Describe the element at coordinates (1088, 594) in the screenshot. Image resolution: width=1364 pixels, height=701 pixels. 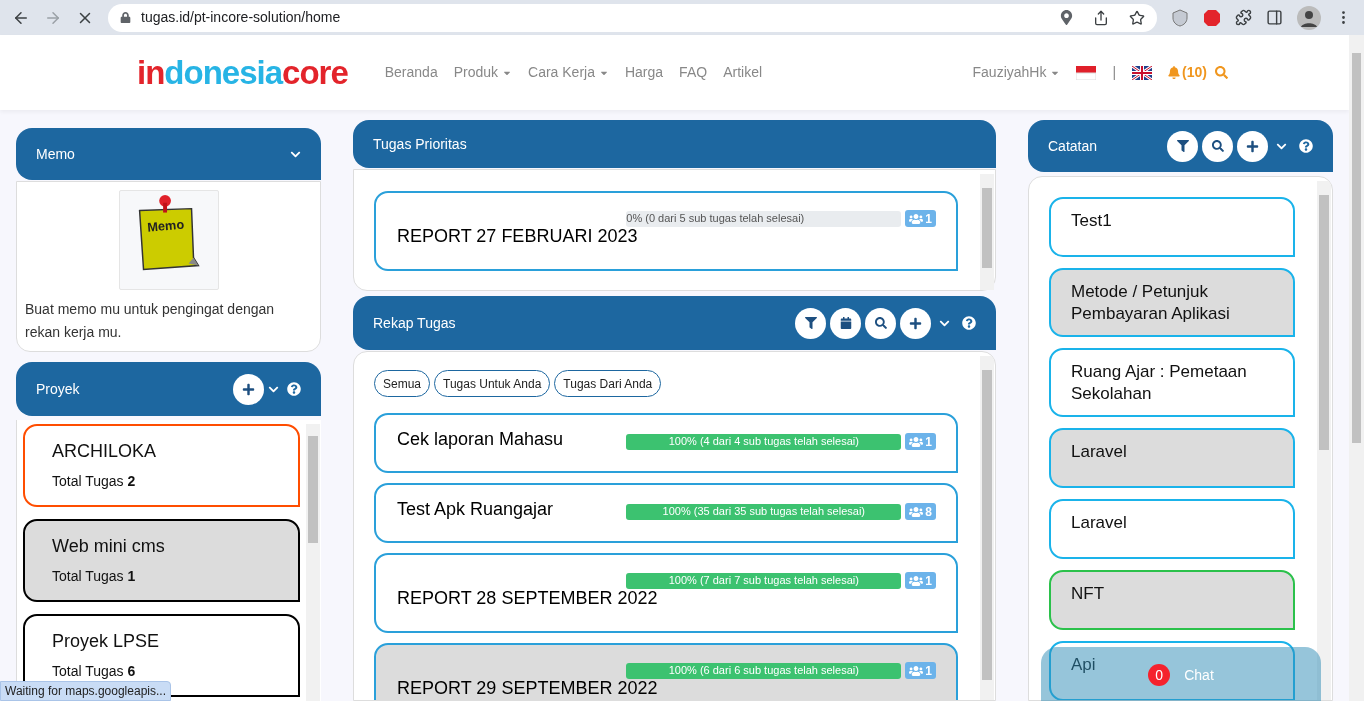
I see `note-title: NFT` at that location.